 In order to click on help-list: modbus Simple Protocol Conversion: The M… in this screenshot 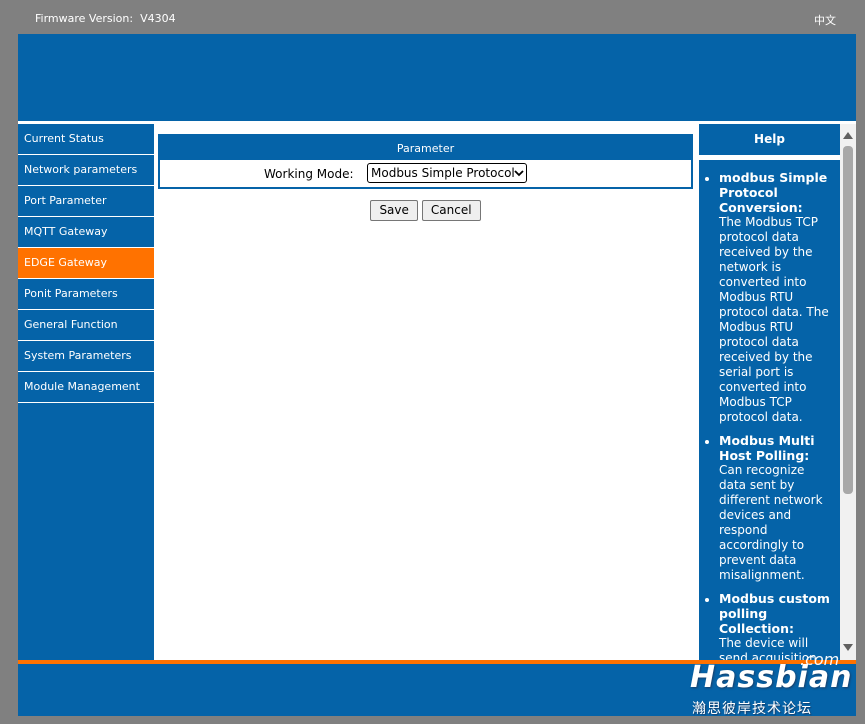, I will do `click(776, 415)`.